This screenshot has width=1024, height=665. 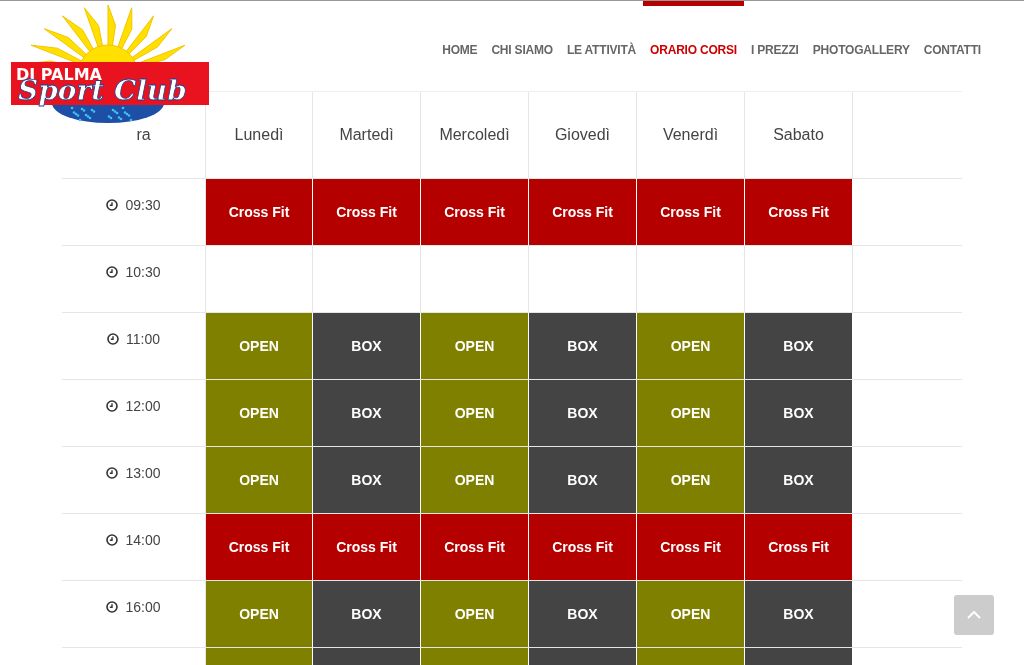 I want to click on day-heading: Sabato, so click(x=798, y=135).